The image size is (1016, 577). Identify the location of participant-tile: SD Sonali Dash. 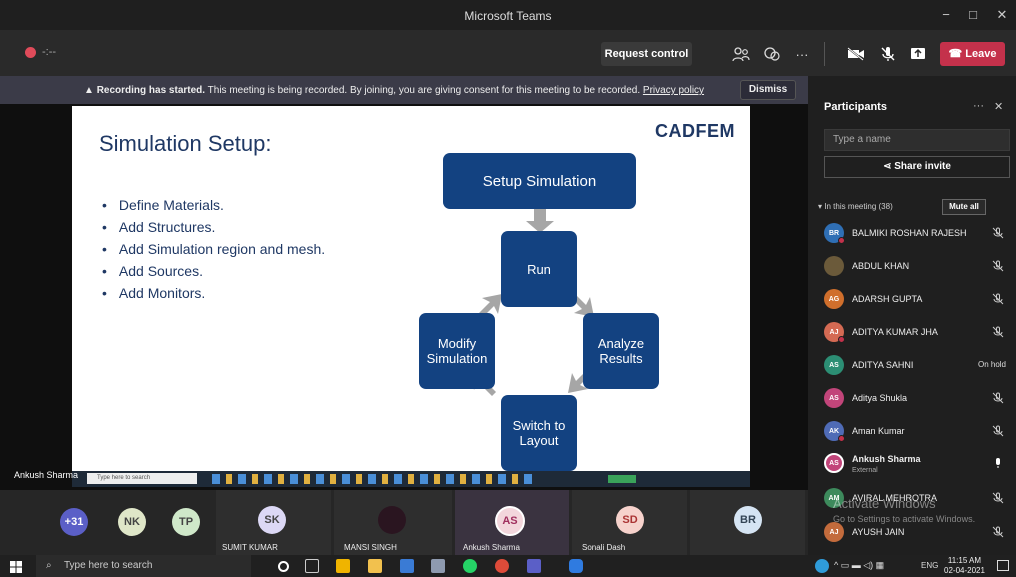
(629, 522).